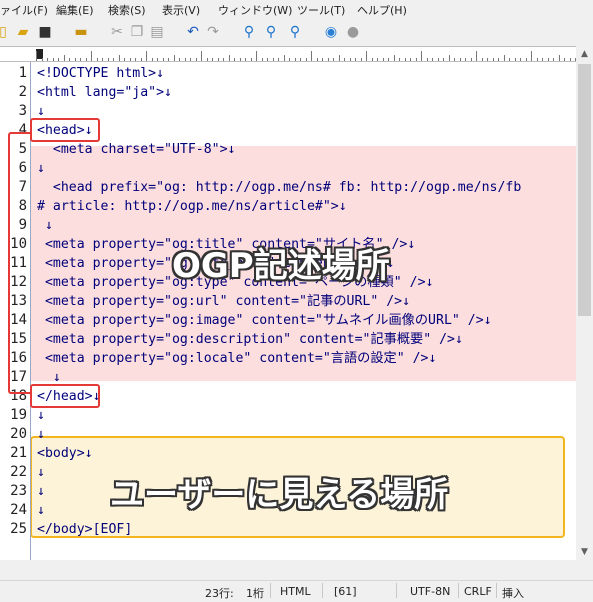  What do you see at coordinates (136, 149) in the screenshot?
I see `code-line: <meta charset="UTF-8">↓` at bounding box center [136, 149].